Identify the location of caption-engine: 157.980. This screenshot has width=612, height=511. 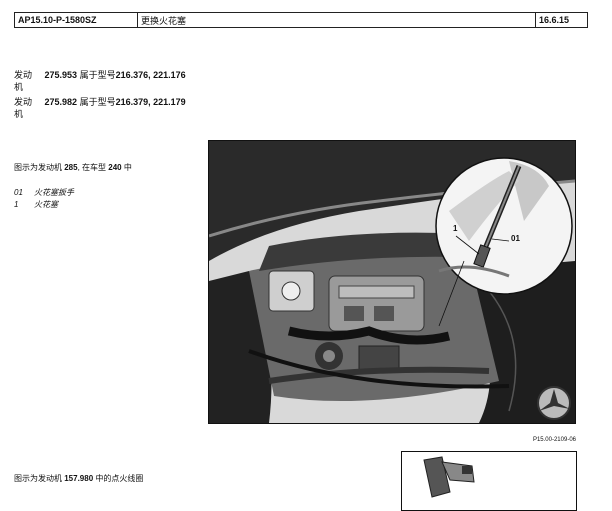
(79, 478).